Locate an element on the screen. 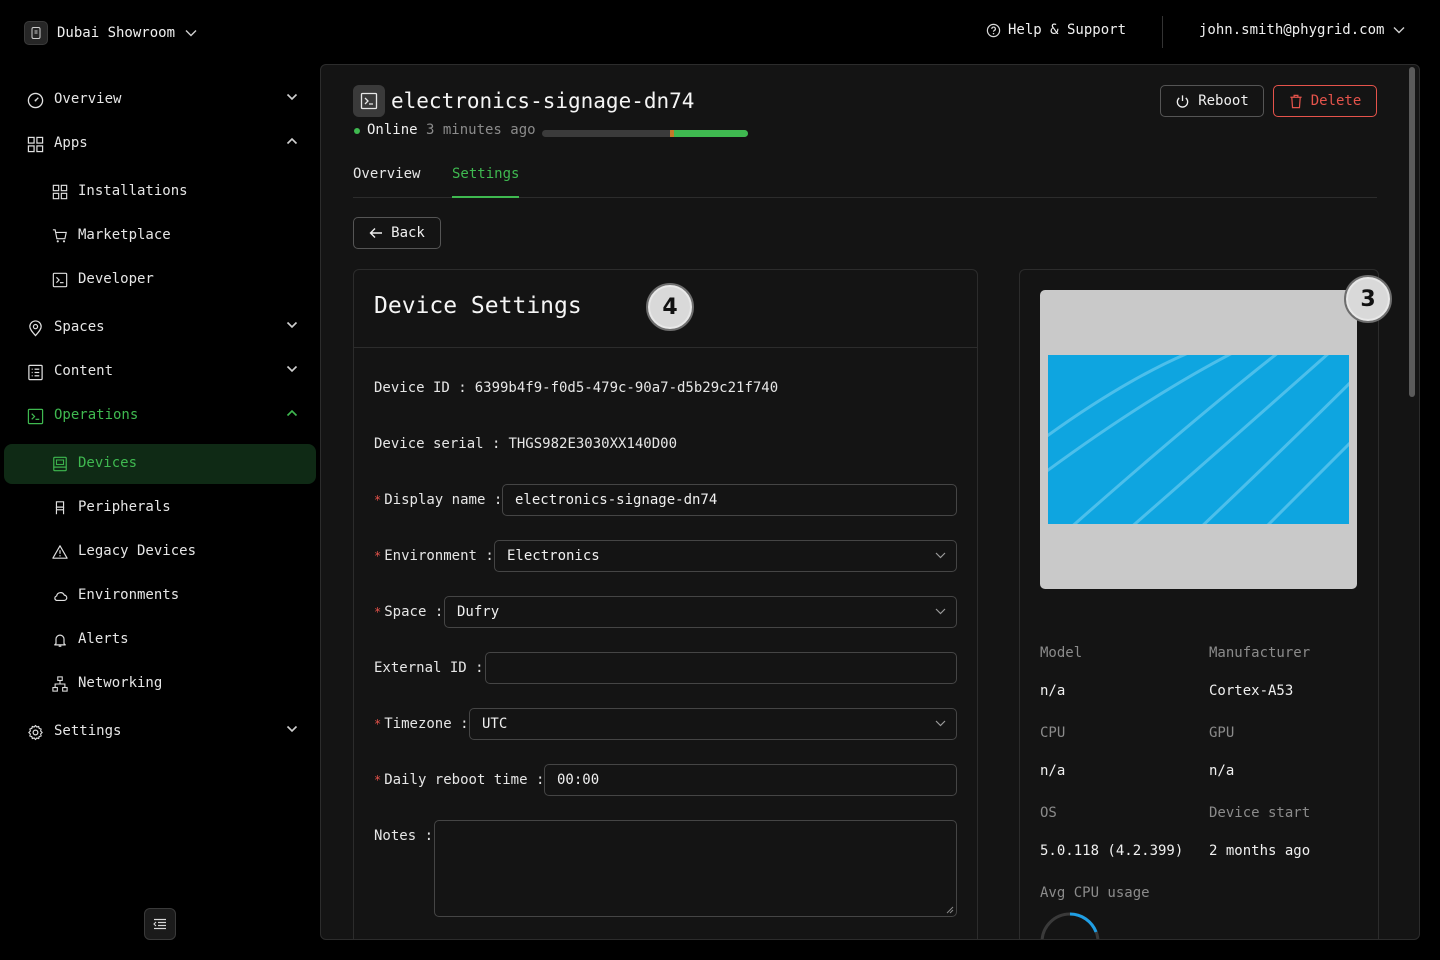  device-serial-row: Device serial : THGS982E3030XX140D00 is located at coordinates (526, 444).